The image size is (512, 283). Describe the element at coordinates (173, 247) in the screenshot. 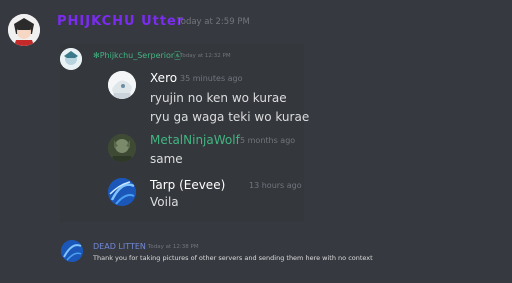

I see `deadlitten-timestamp: Today at 12:38 PM` at that location.